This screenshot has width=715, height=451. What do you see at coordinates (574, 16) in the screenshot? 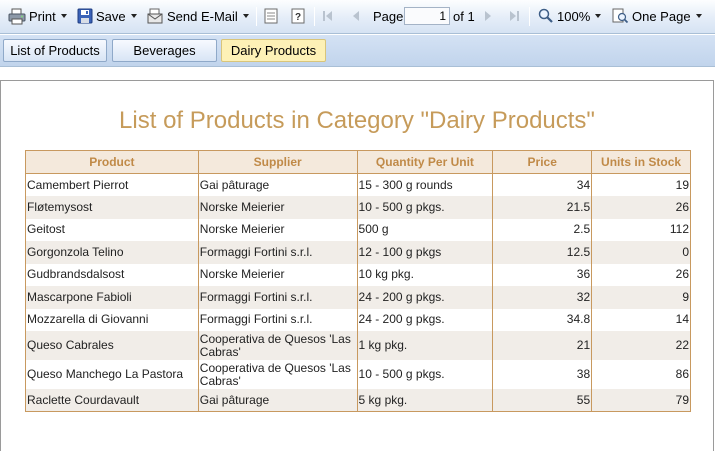
I see `zoom-value: 100%` at bounding box center [574, 16].